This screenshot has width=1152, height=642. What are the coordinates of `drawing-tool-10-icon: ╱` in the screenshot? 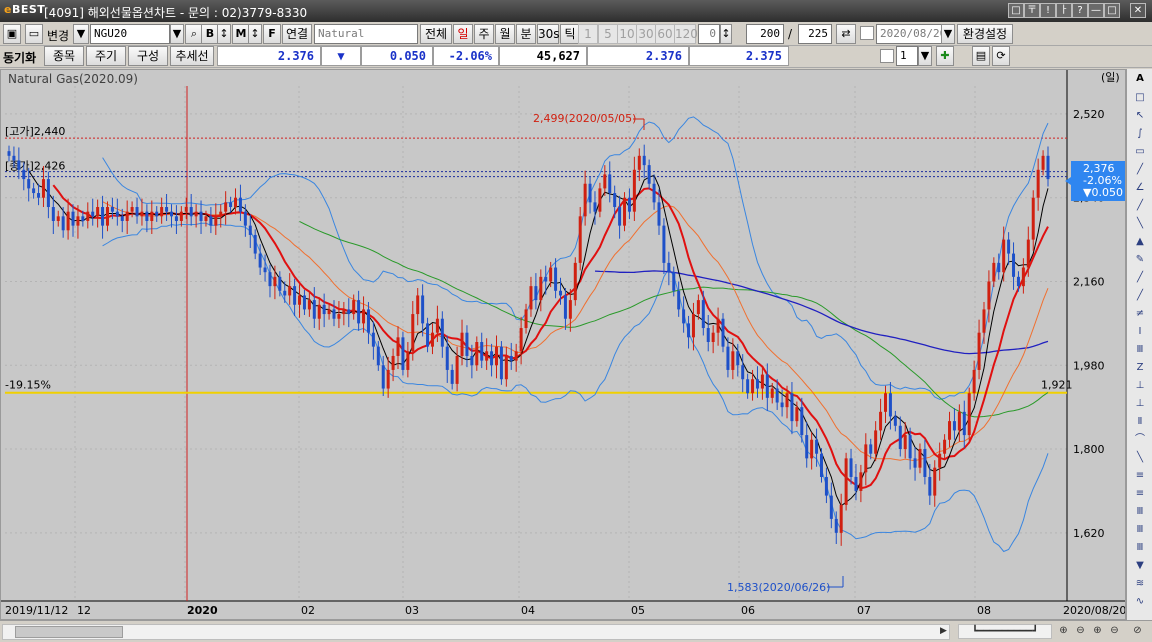 It's located at (1140, 278).